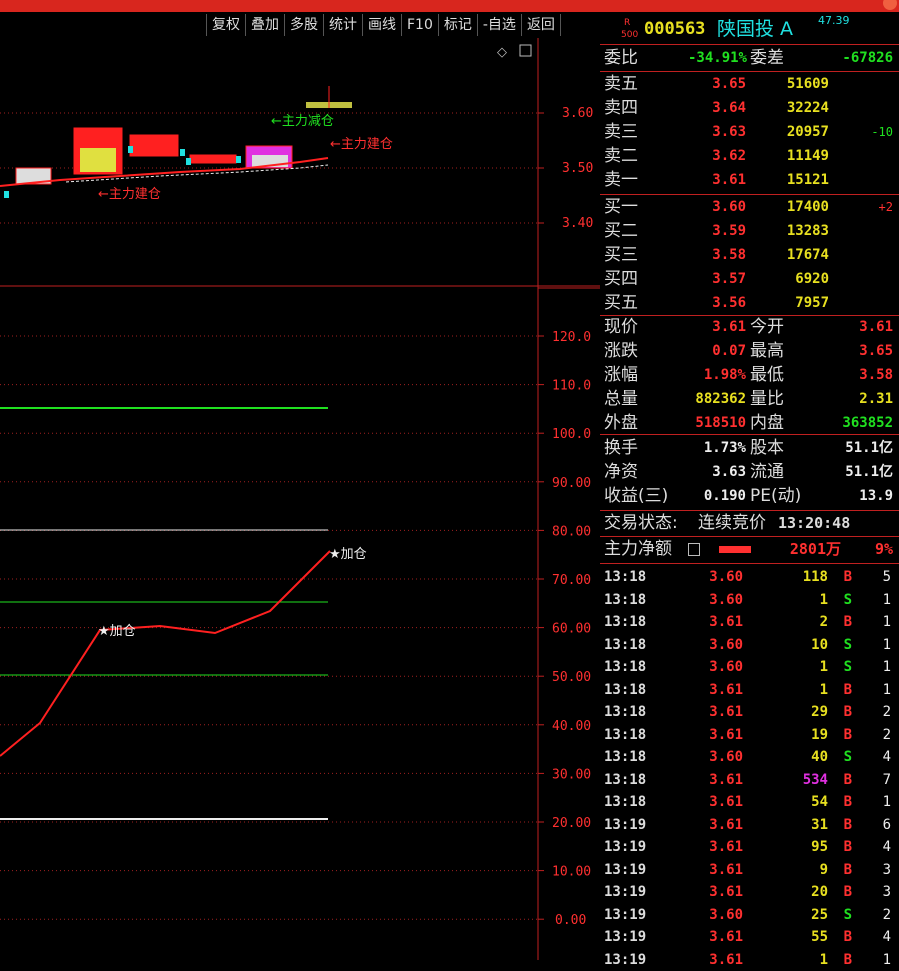 This screenshot has height=971, width=899. Describe the element at coordinates (570, 920) in the screenshot. I see `indicator-tick-label: 0.00` at that location.